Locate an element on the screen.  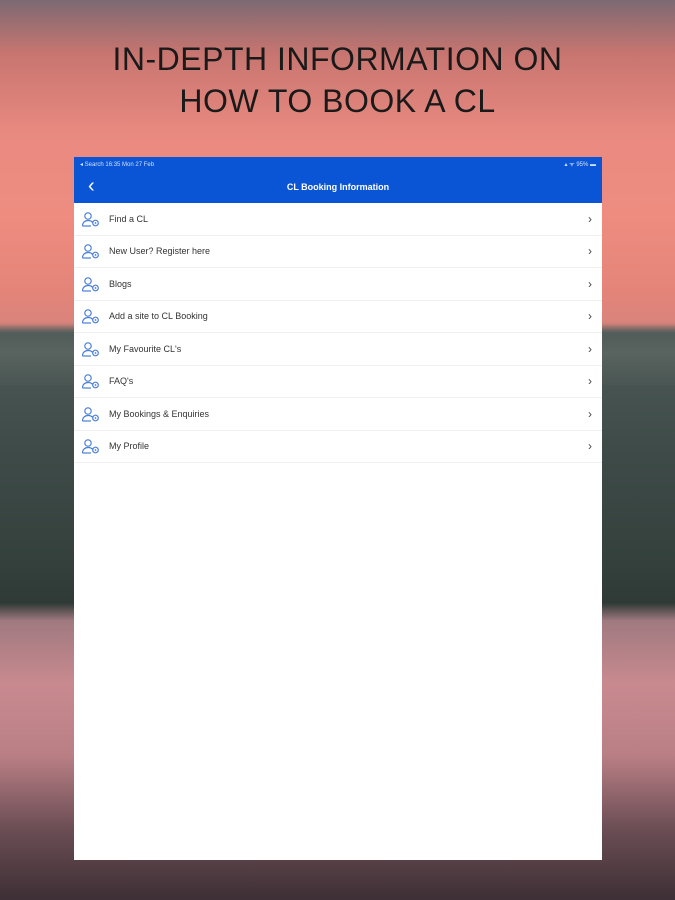
menu-item: FAQ's › is located at coordinates (338, 382).